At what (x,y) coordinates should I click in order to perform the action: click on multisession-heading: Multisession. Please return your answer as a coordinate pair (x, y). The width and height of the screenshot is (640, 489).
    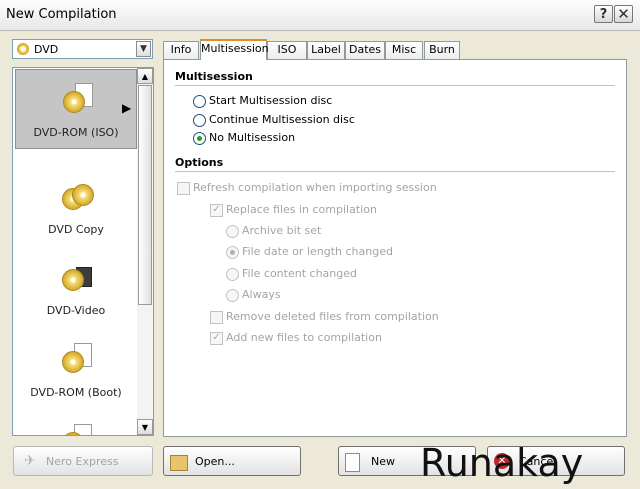
    Looking at the image, I should click on (214, 76).